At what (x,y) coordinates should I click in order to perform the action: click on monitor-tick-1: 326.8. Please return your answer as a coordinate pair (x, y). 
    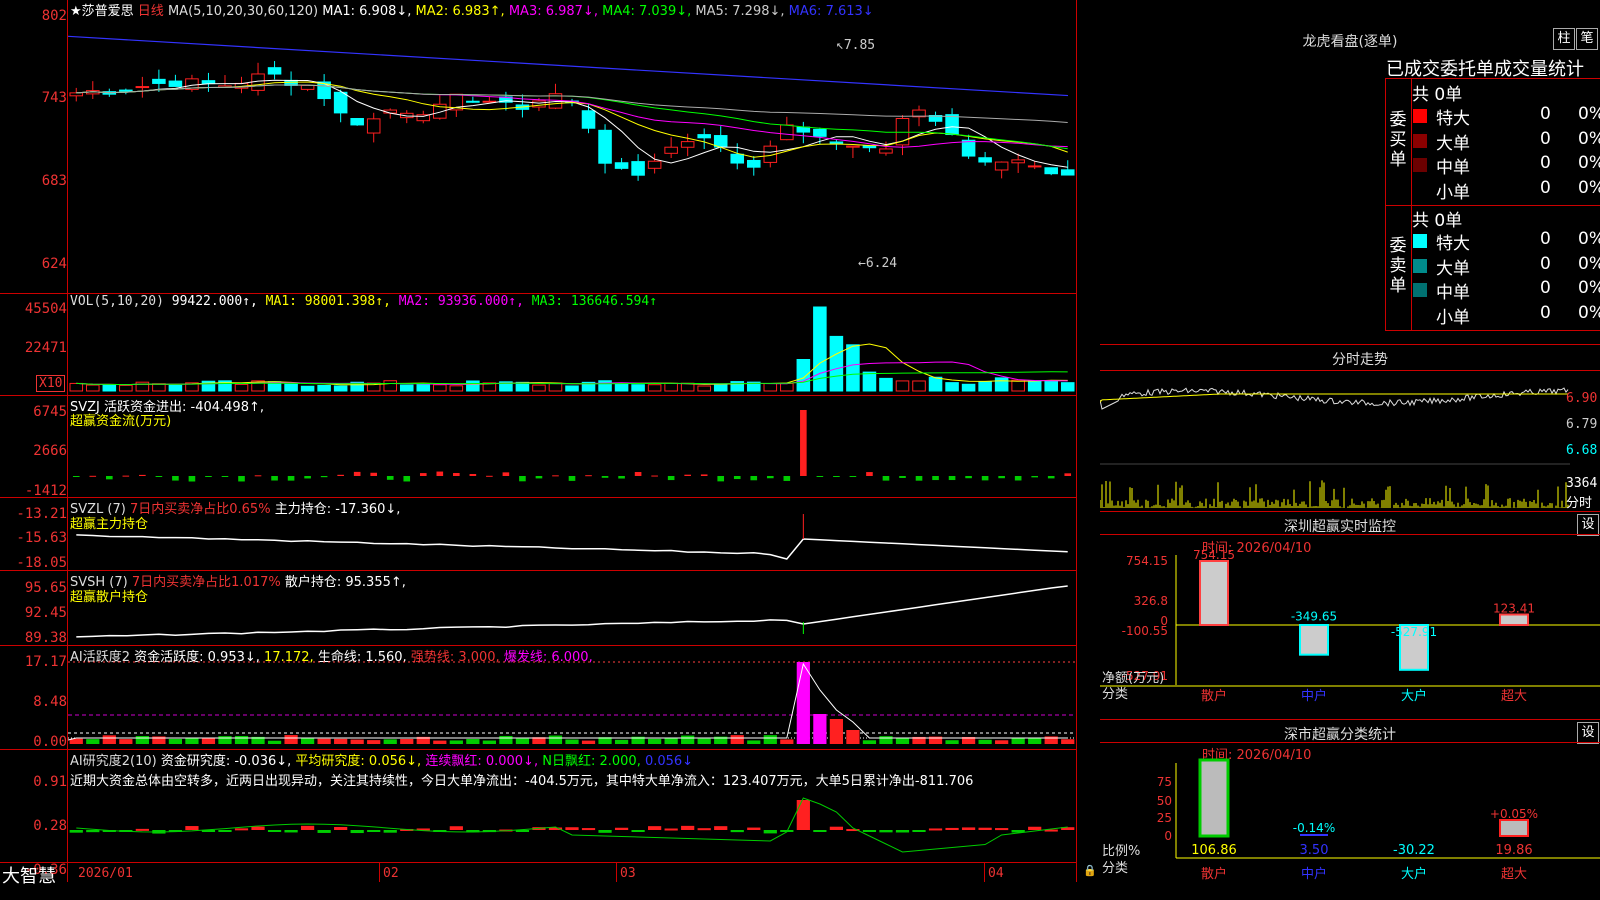
    Looking at the image, I should click on (1151, 601).